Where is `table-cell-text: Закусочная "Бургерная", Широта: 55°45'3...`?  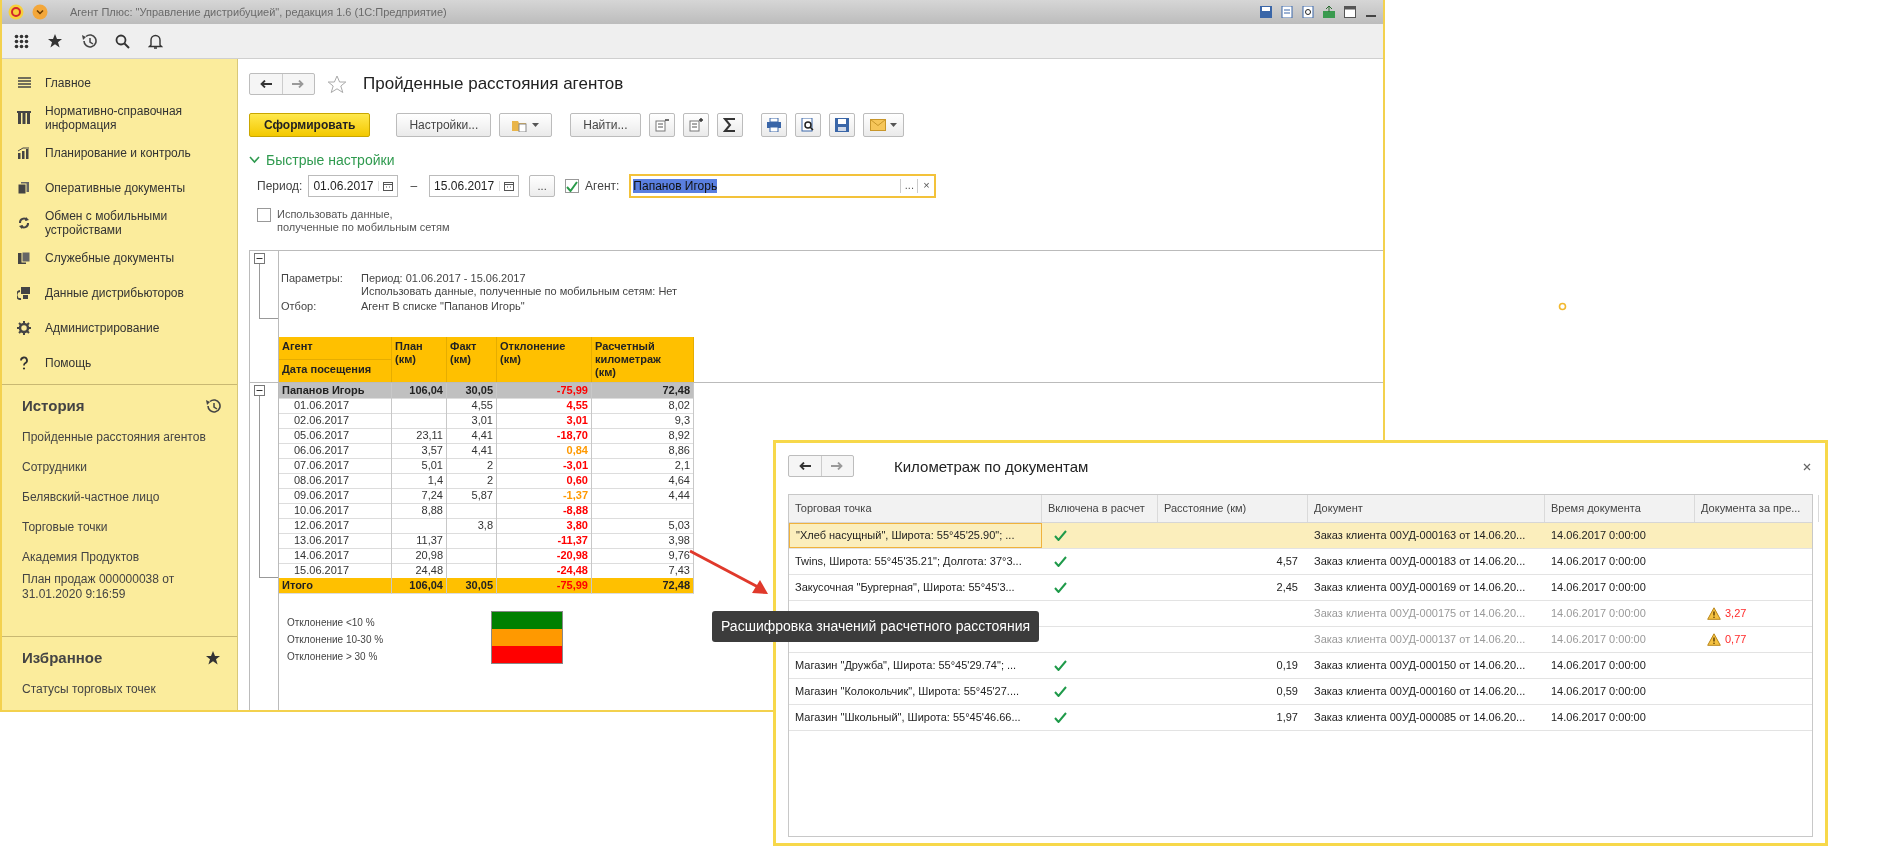 table-cell-text: Закусочная "Бургерная", Широта: 55°45'3... is located at coordinates (905, 587).